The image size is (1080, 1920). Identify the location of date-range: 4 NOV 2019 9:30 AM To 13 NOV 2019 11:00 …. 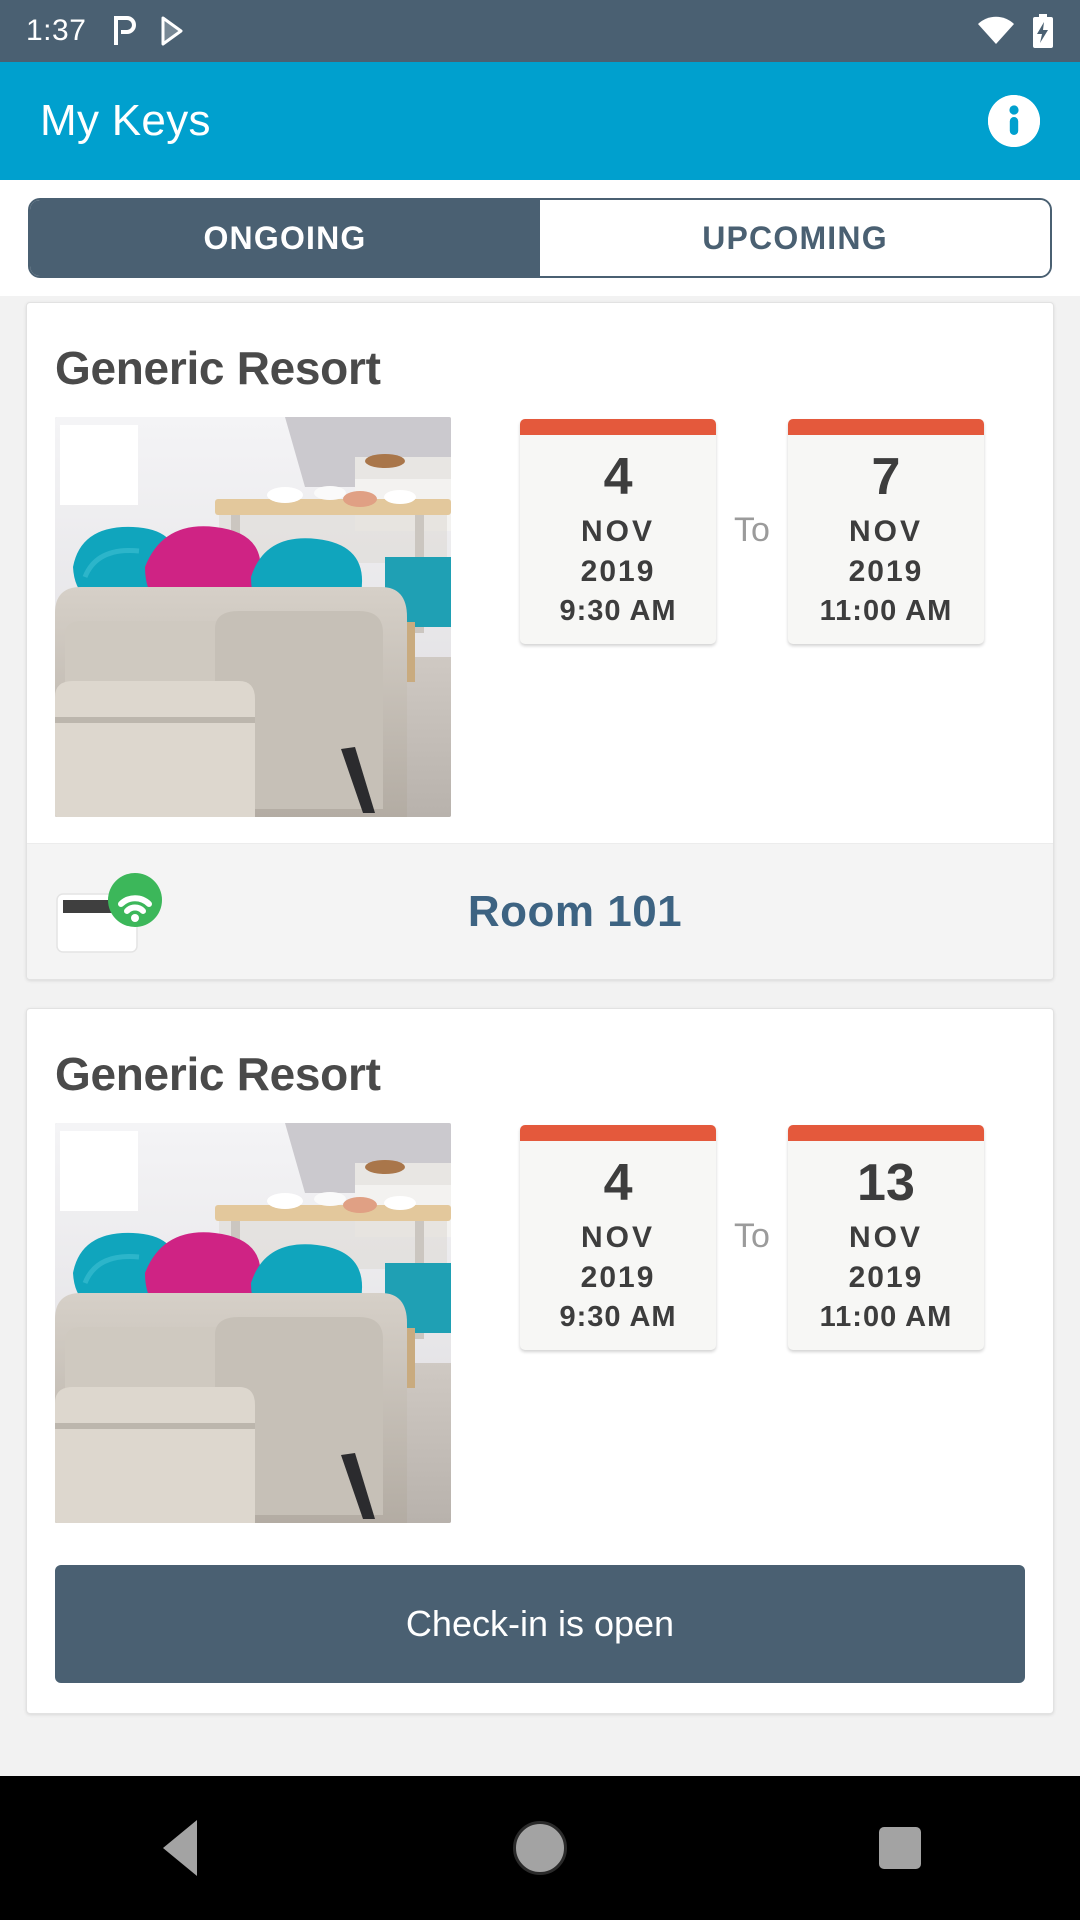
(752, 1236).